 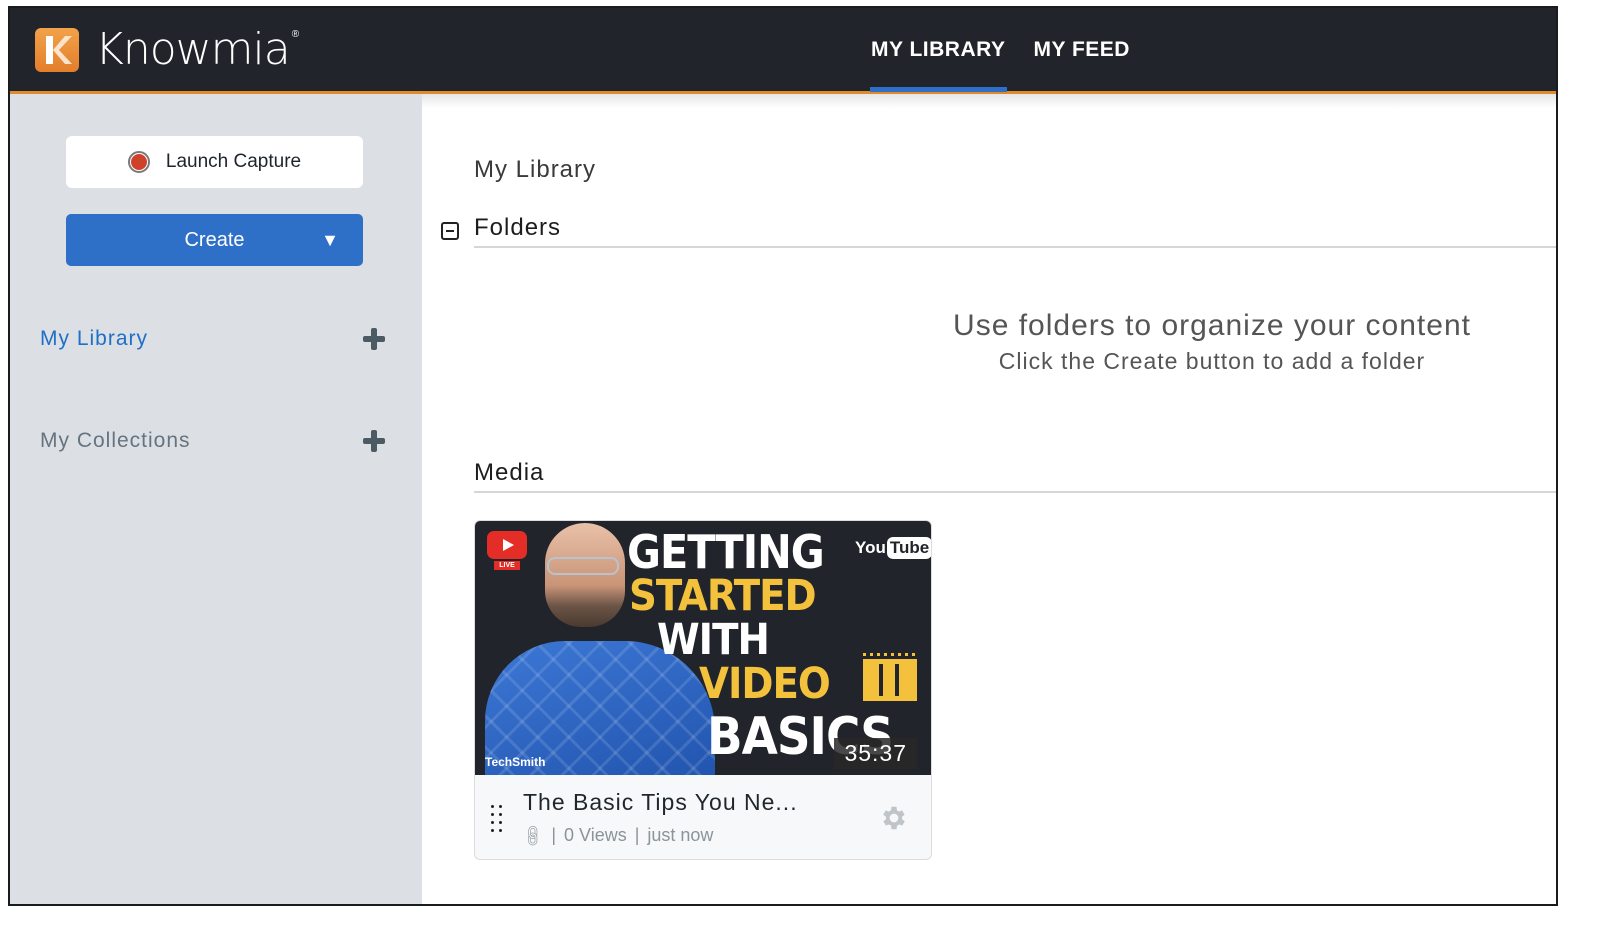 I want to click on media-meta: 🔗︎ | 0 Views | just now, so click(x=617, y=836).